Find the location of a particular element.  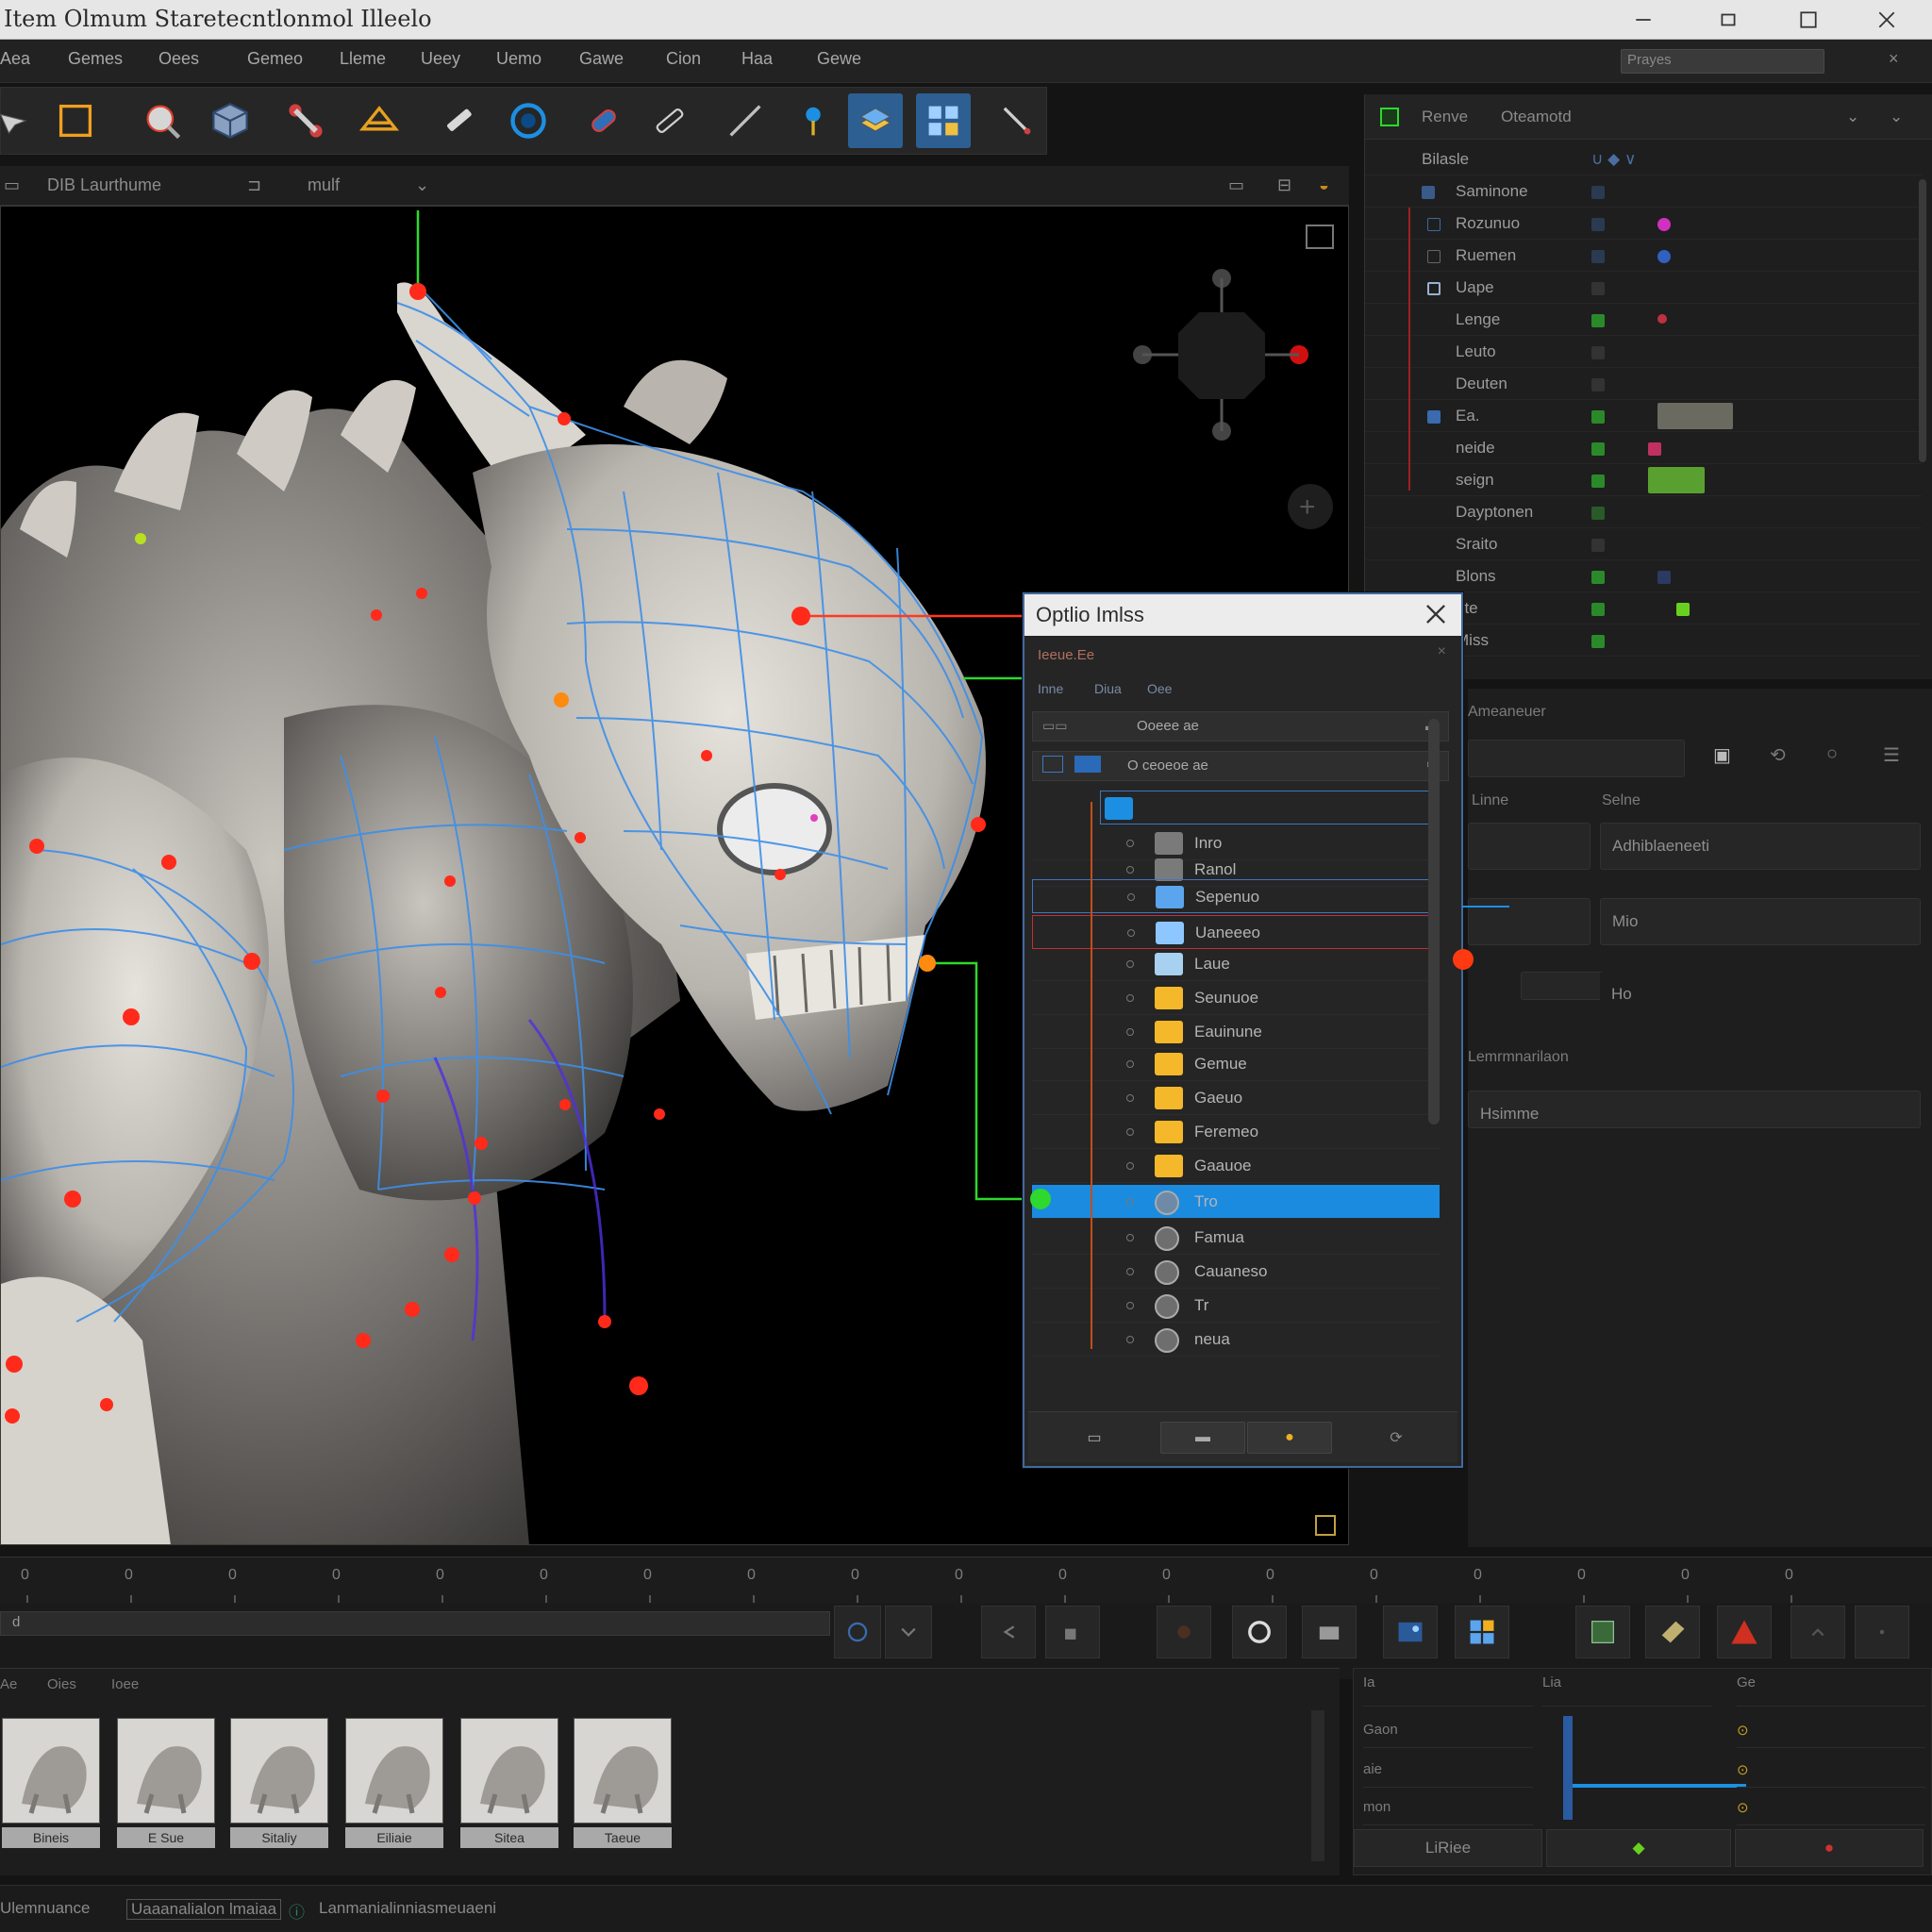

tag-button is located at coordinates (1672, 1632).